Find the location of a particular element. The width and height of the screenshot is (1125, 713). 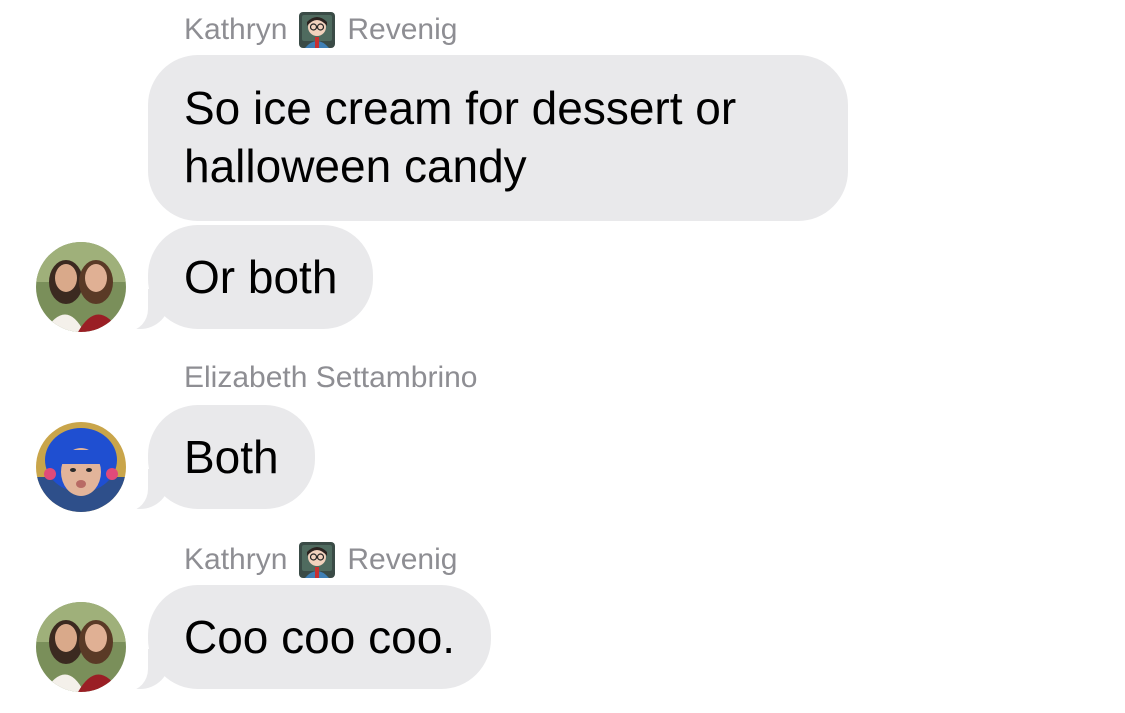

message-bubble: Or both is located at coordinates (245, 278).